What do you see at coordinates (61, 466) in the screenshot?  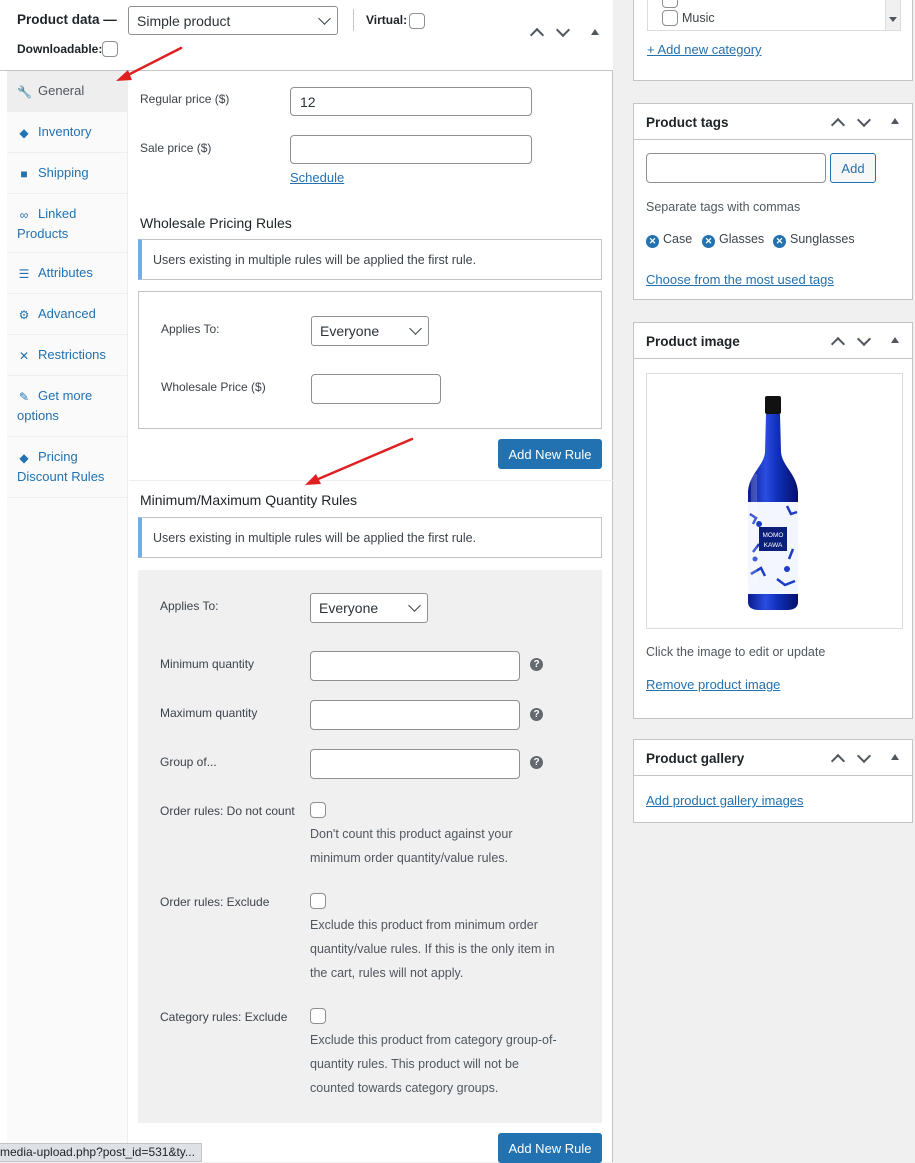 I see `tab-label: Pricing Discount Rules` at bounding box center [61, 466].